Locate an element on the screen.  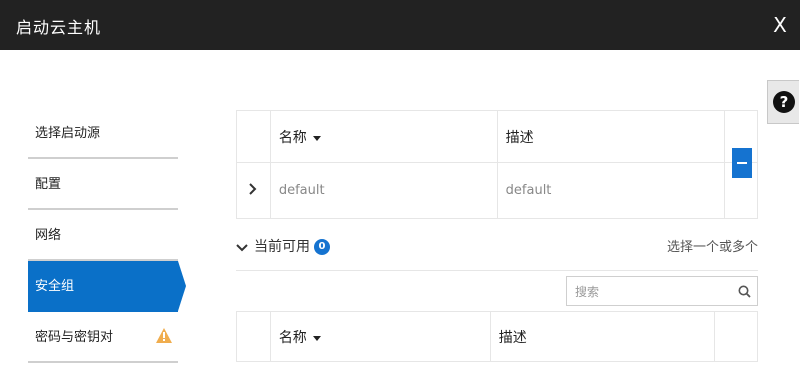
chevron-down-icon is located at coordinates (242, 248).